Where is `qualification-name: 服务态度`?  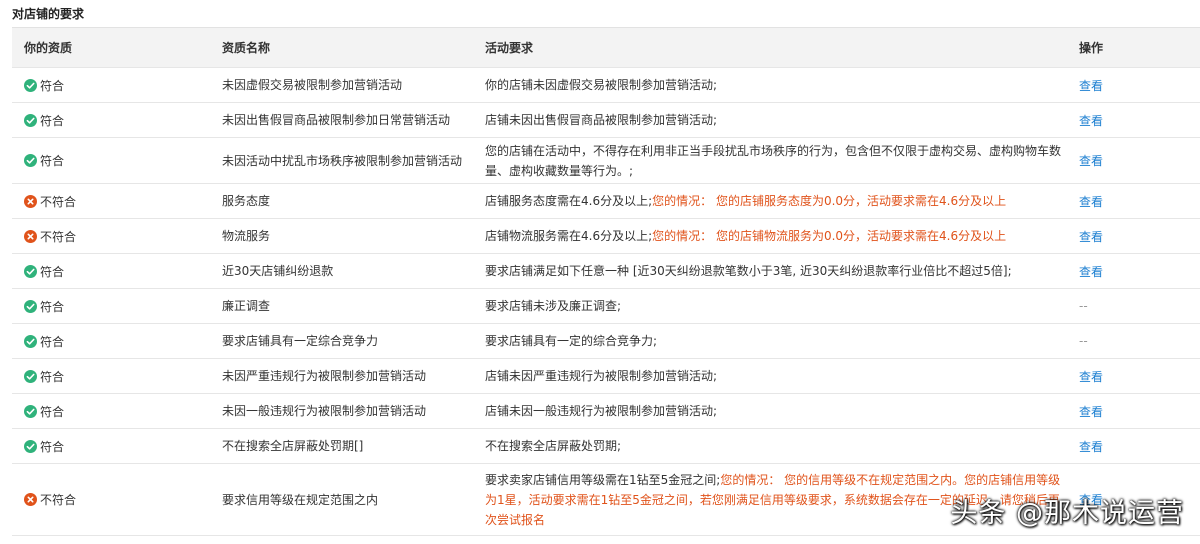
qualification-name: 服务态度 is located at coordinates (353, 201).